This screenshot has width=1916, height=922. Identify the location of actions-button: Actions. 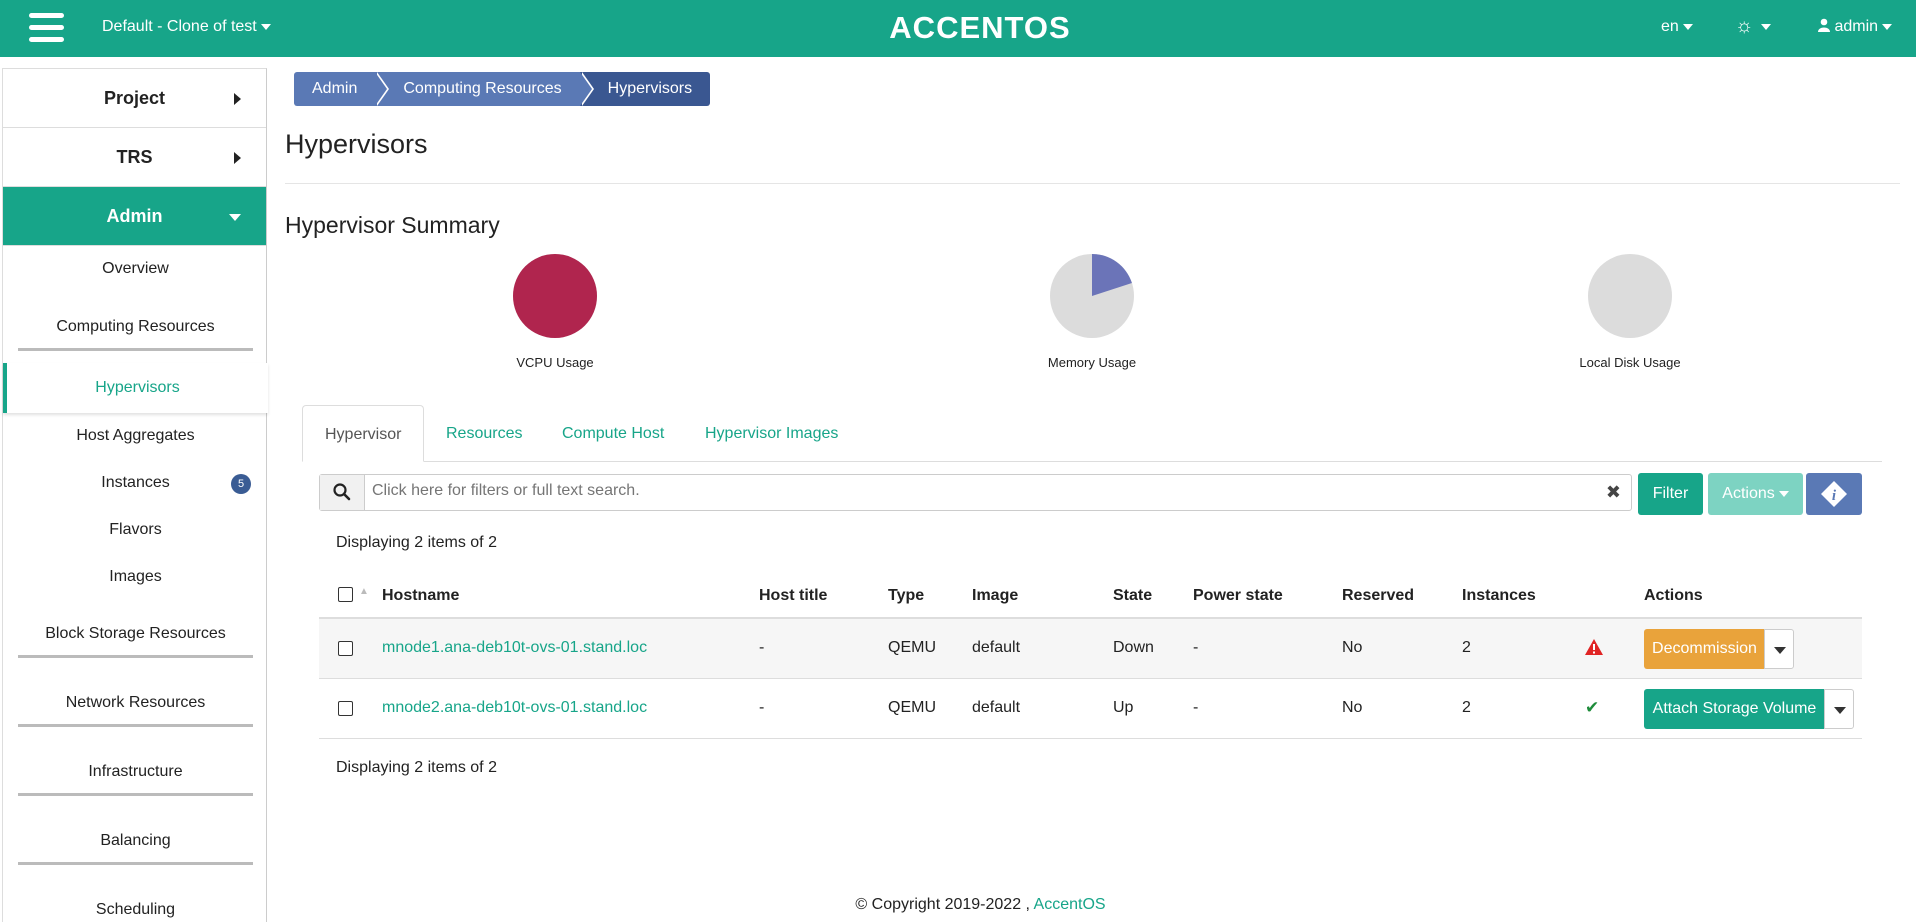
(1755, 494).